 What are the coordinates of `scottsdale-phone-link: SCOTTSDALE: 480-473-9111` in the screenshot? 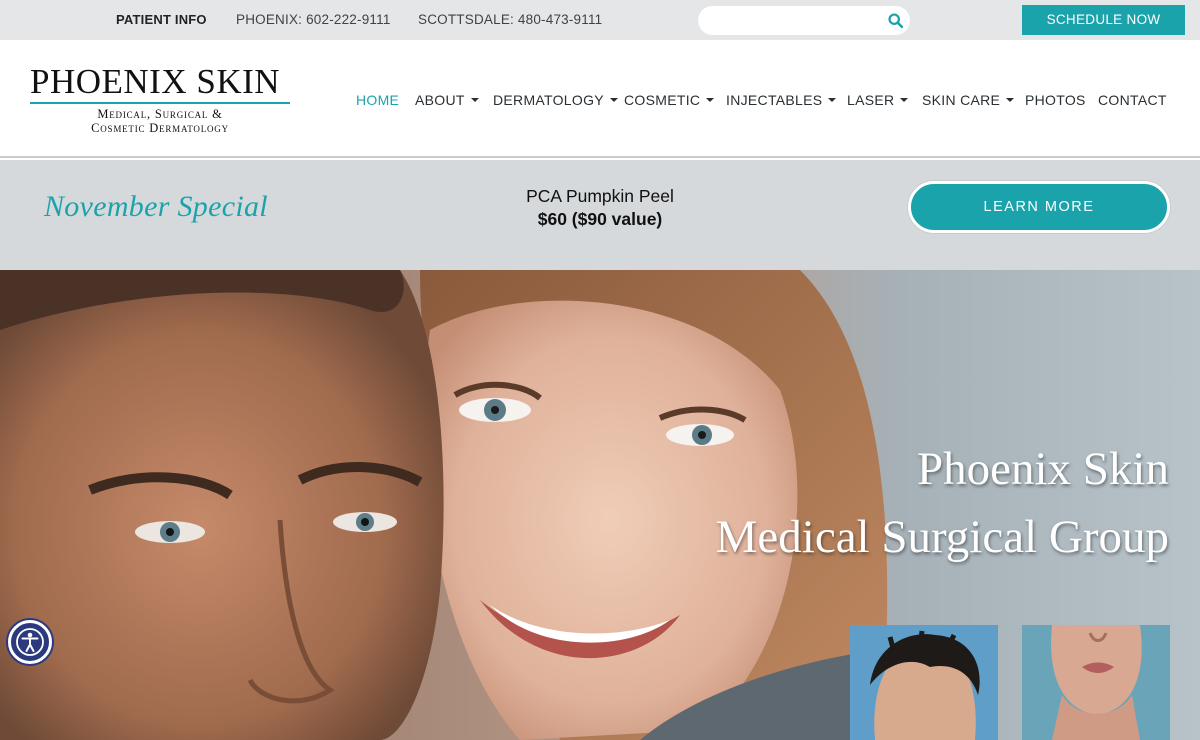 It's located at (510, 19).